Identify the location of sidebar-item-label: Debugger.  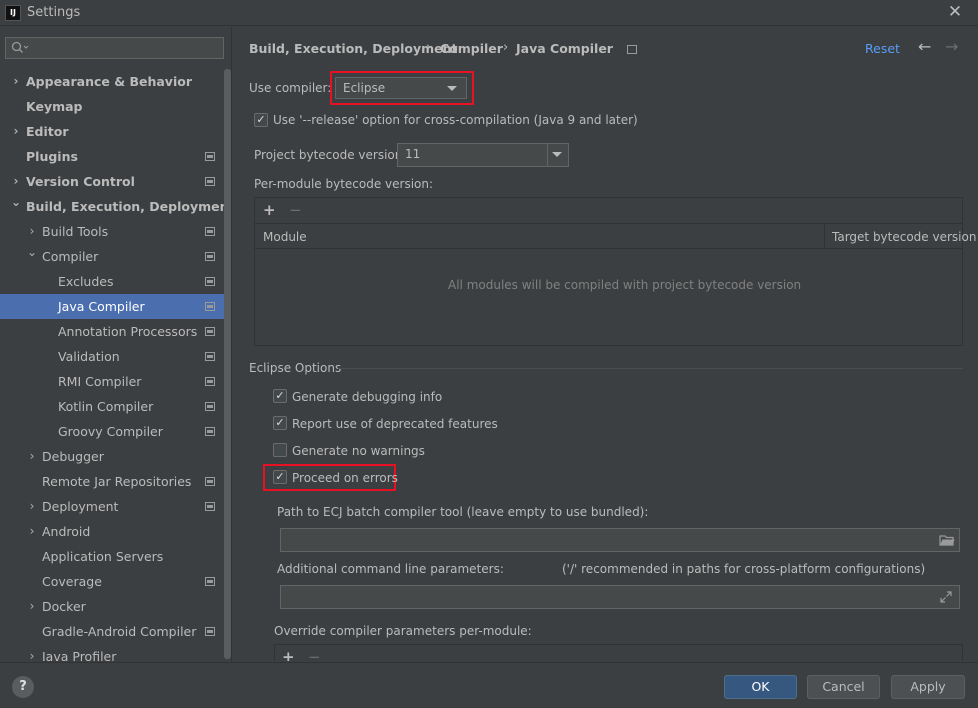
(73, 456).